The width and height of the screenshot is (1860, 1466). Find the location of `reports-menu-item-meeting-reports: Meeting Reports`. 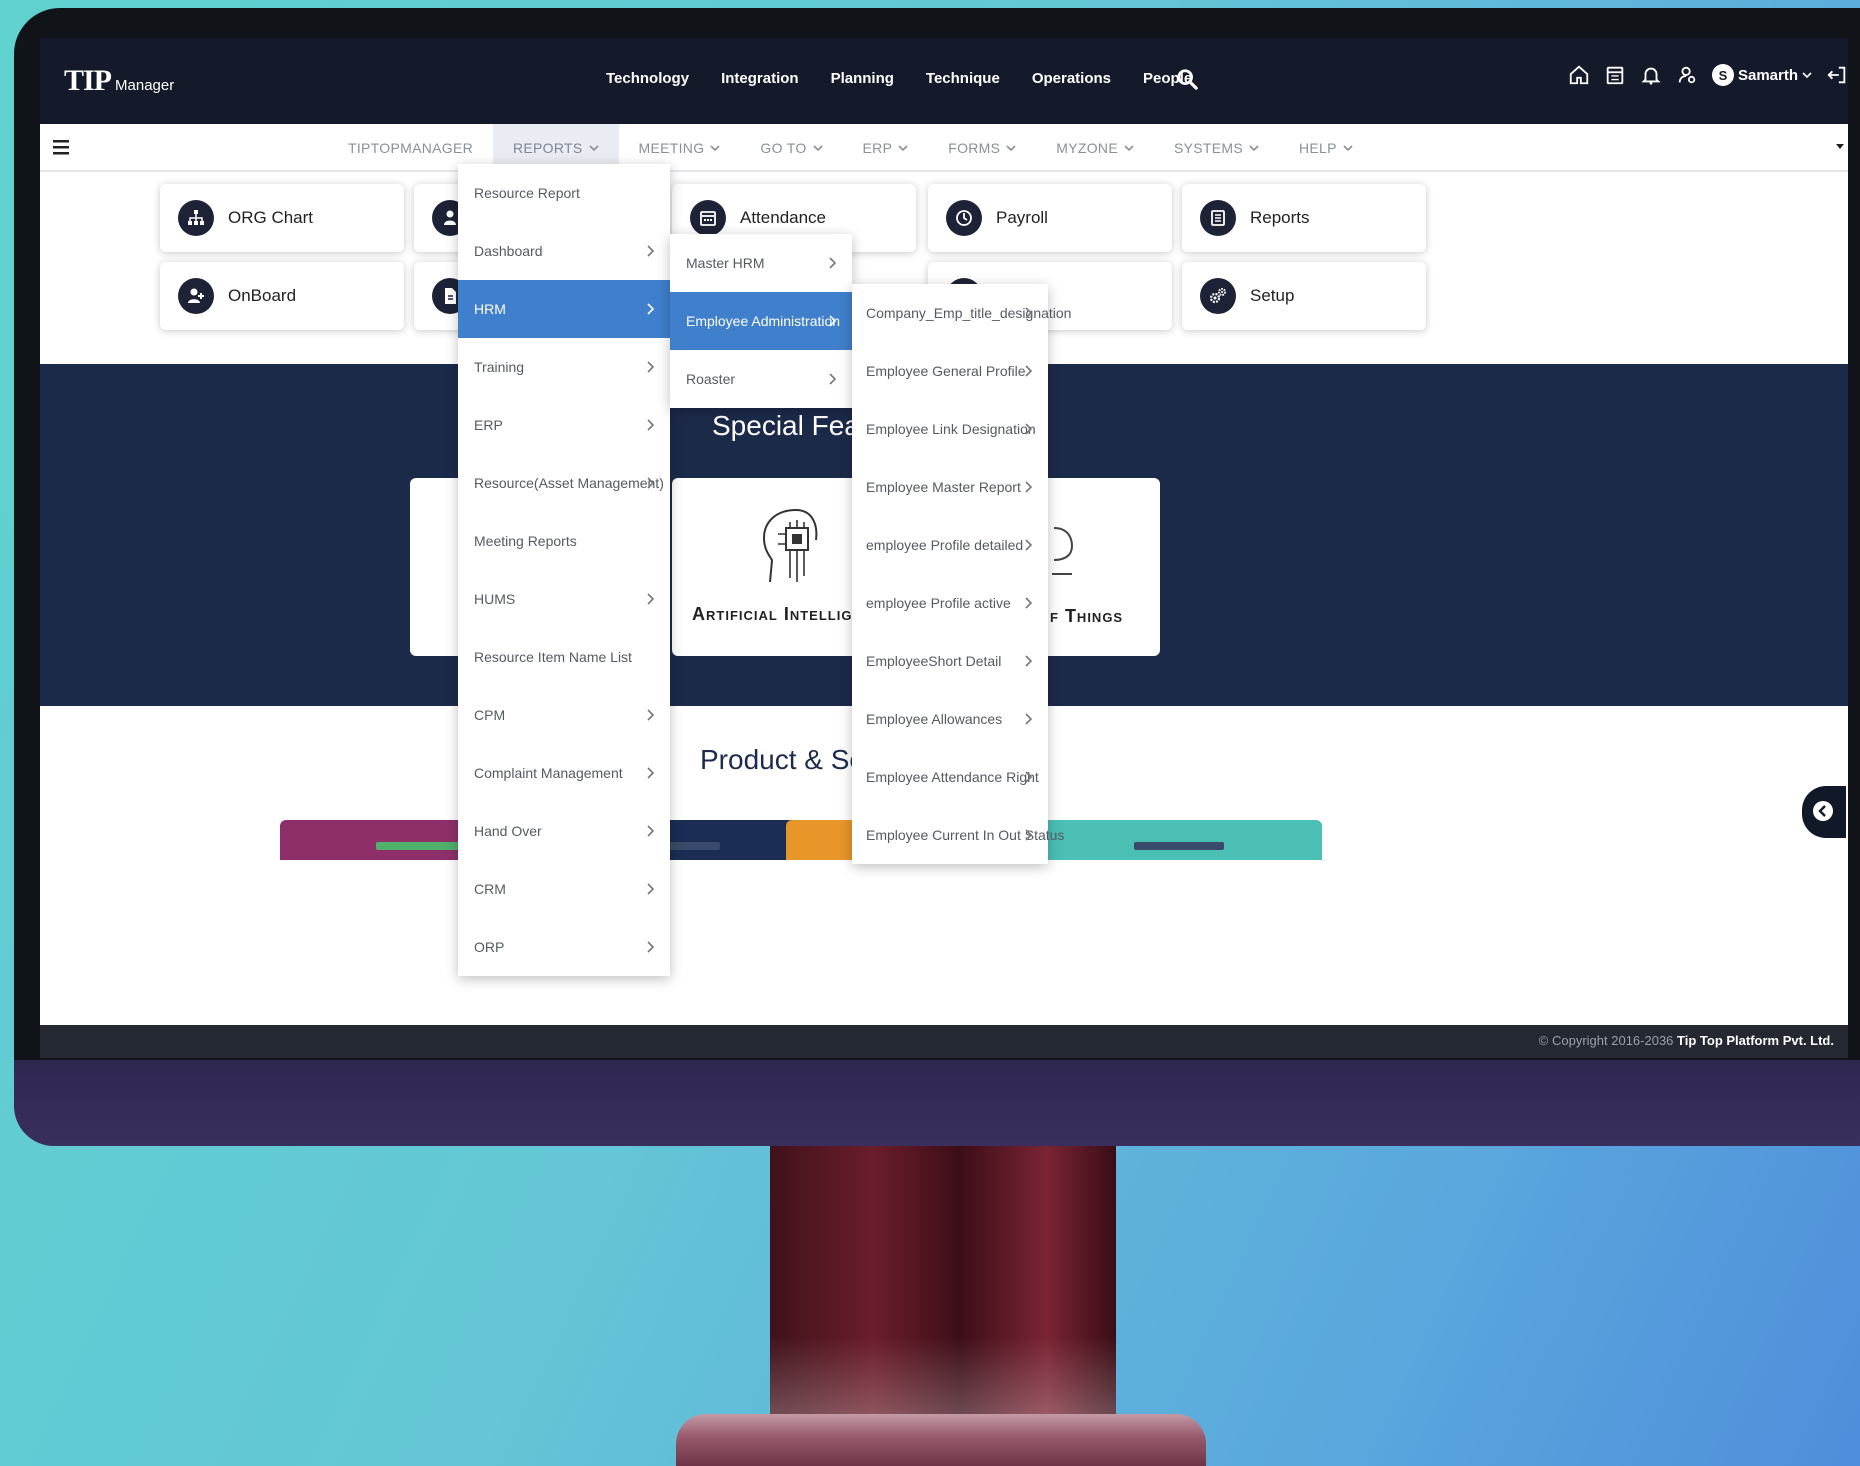

reports-menu-item-meeting-reports: Meeting Reports is located at coordinates (564, 541).